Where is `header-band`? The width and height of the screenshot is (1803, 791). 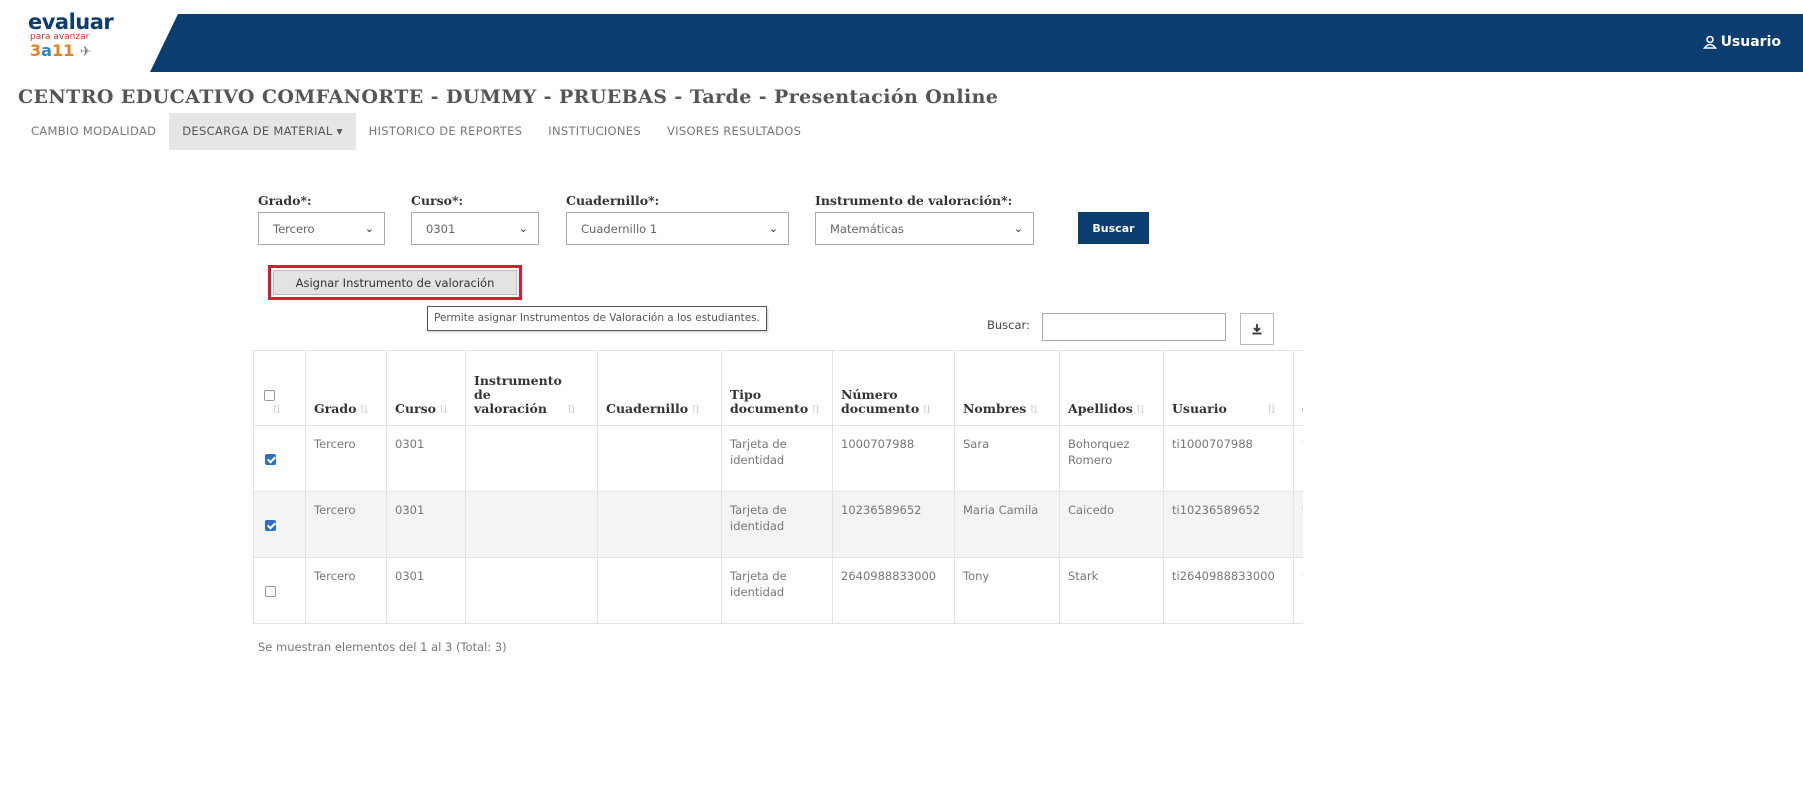
header-band is located at coordinates (976, 43).